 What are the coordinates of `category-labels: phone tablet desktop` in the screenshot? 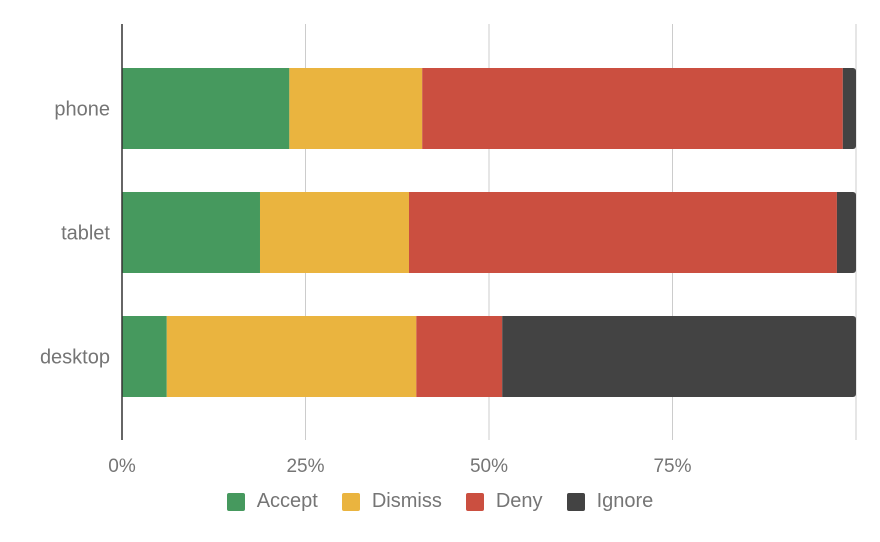 It's located at (75, 234).